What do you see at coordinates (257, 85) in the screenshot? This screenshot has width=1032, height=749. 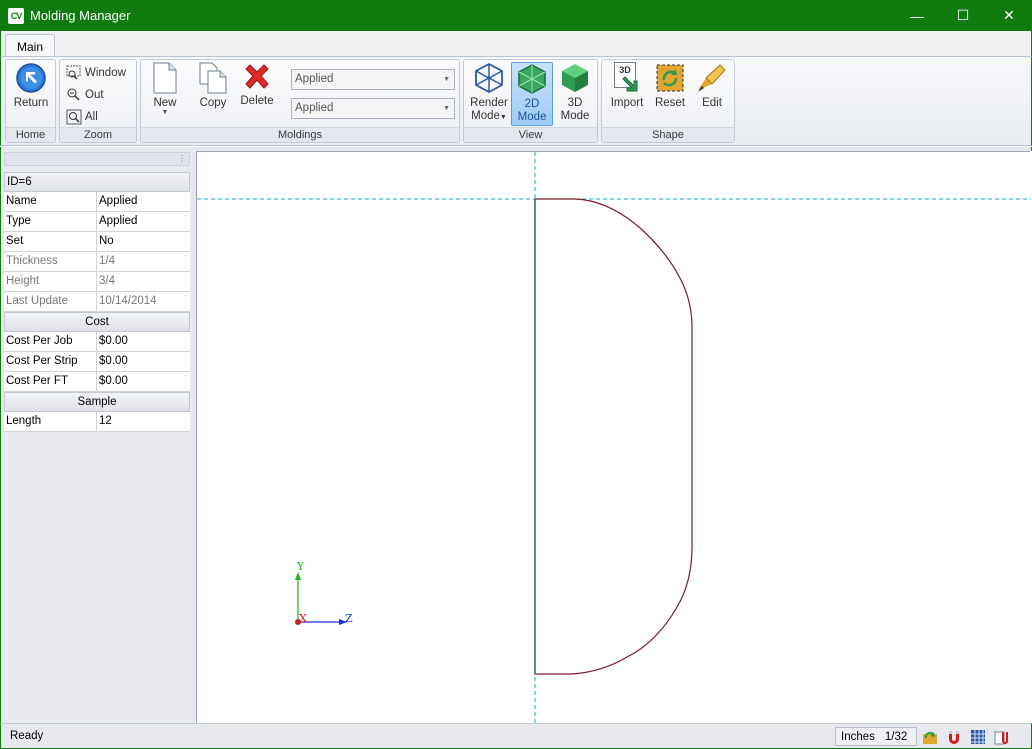 I see `delete-button: Delete` at bounding box center [257, 85].